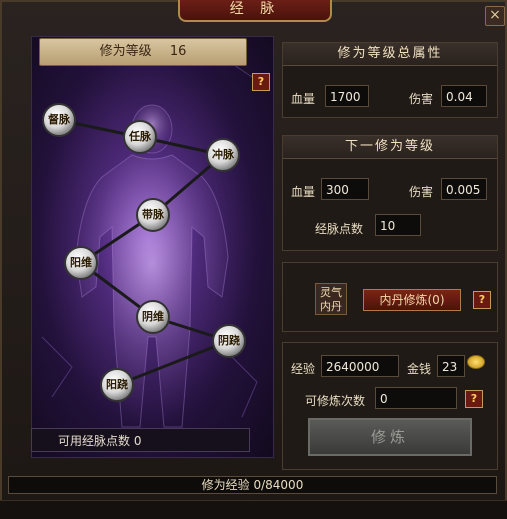 The height and width of the screenshot is (519, 507). Describe the element at coordinates (474, 399) in the screenshot. I see `cultivate-help-button: ?` at that location.